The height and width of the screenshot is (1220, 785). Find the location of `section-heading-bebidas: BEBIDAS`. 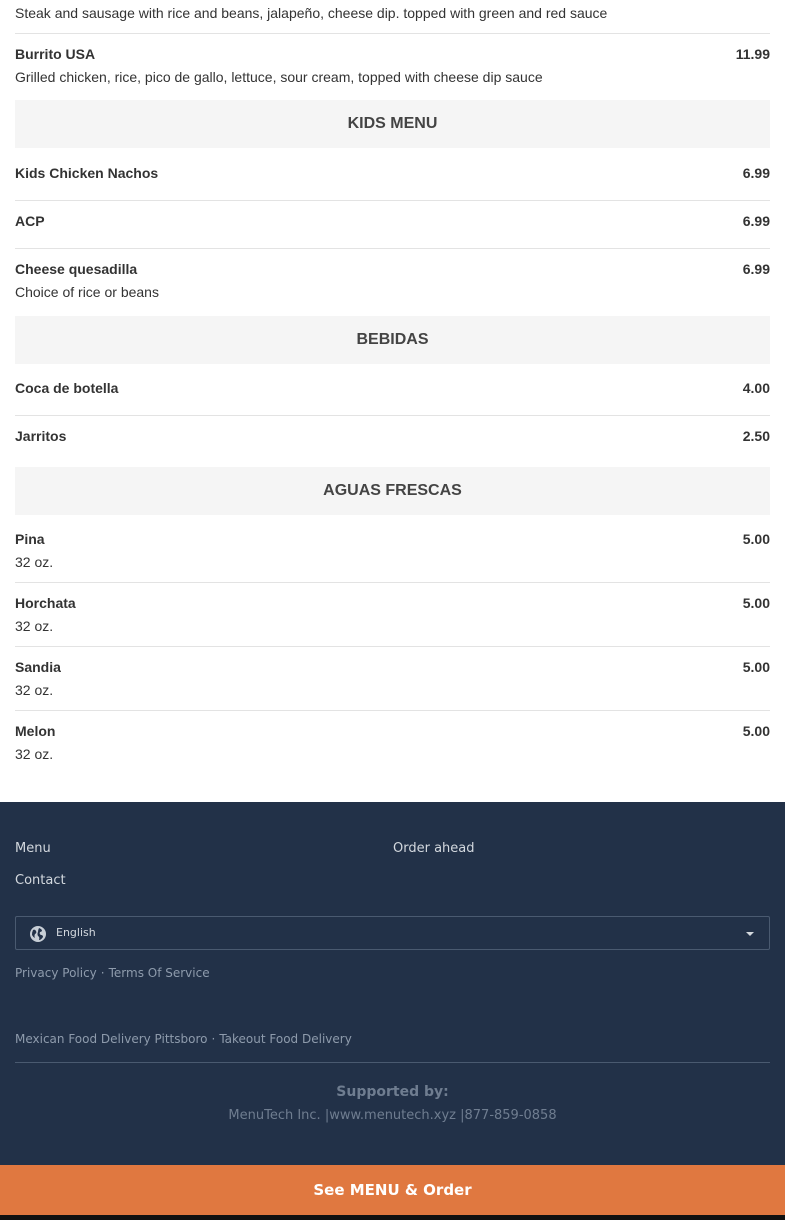

section-heading-bebidas: BEBIDAS is located at coordinates (392, 340).